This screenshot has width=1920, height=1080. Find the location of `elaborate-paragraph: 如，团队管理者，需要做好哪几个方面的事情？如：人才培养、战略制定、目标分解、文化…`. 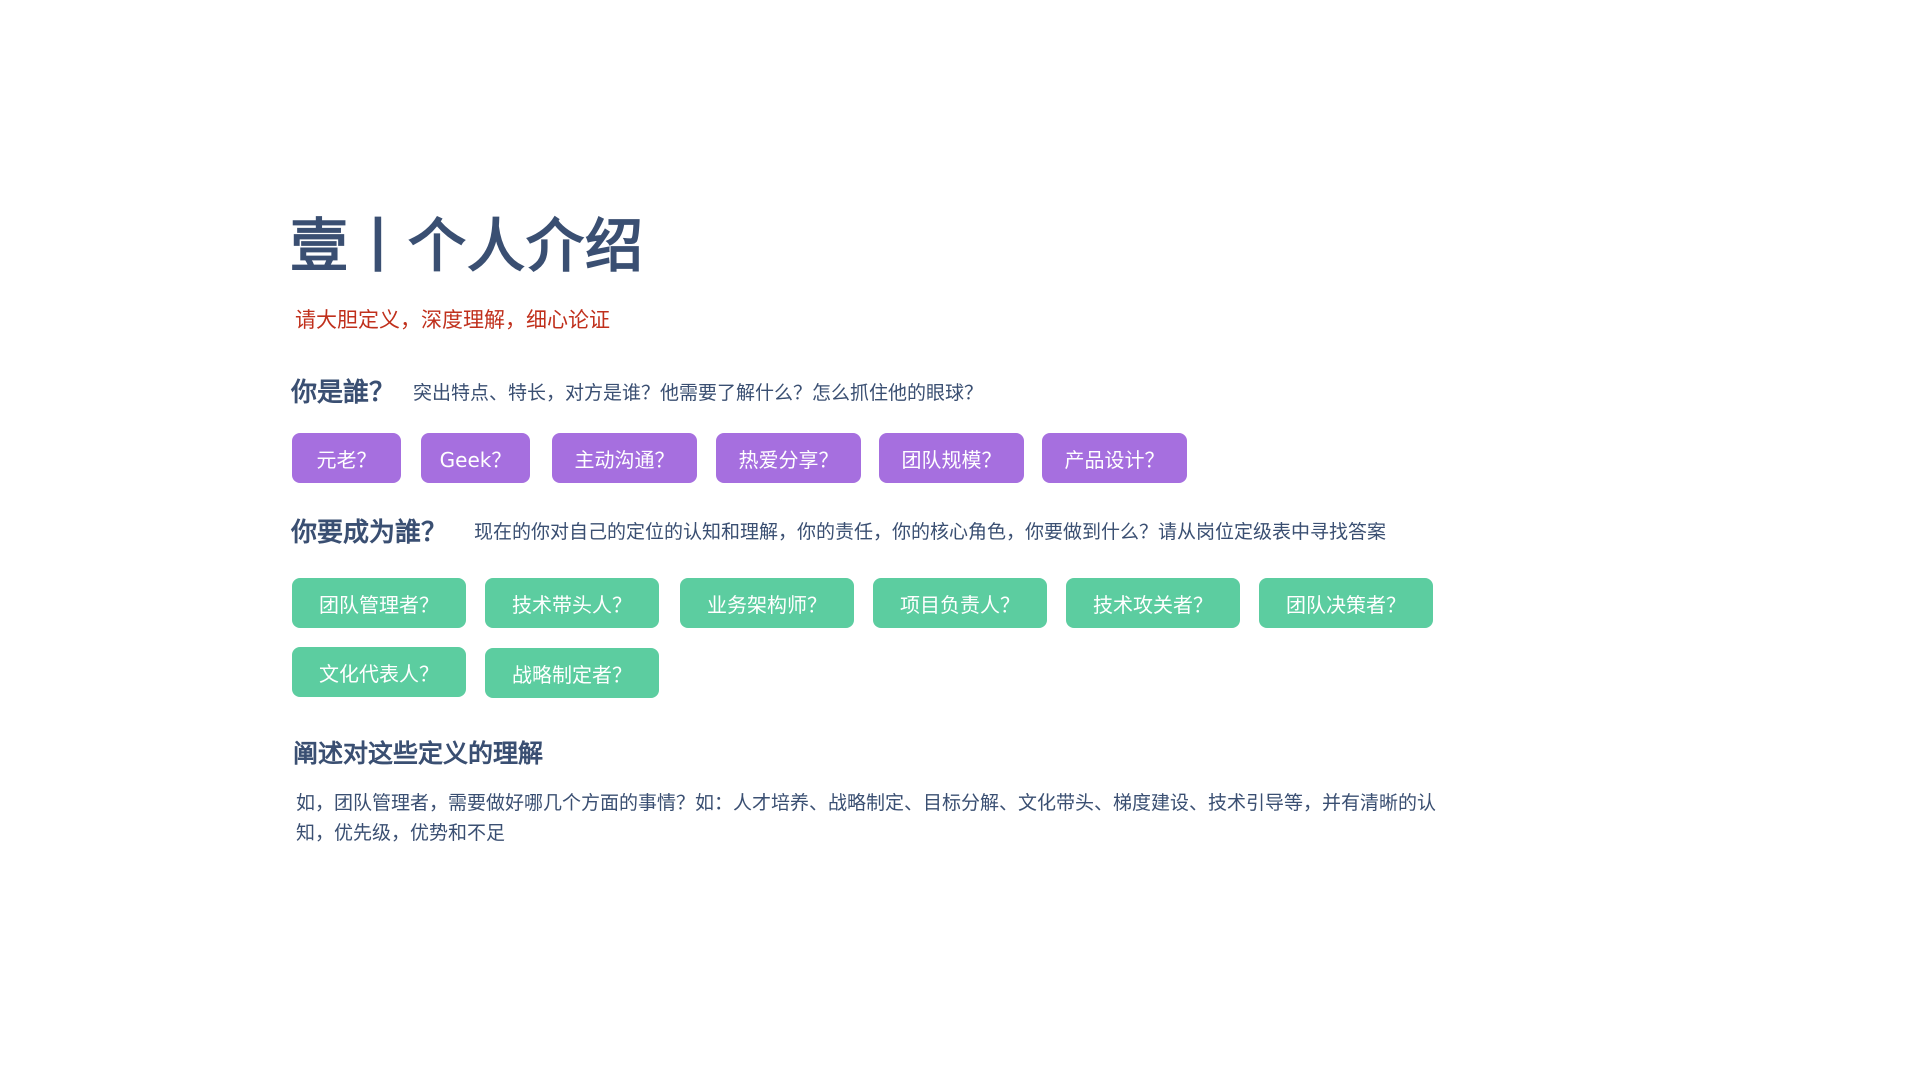

elaborate-paragraph: 如，团队管理者，需要做好哪几个方面的事情？如：人才培养、战略制定、目标分解、文化… is located at coordinates (866, 818).